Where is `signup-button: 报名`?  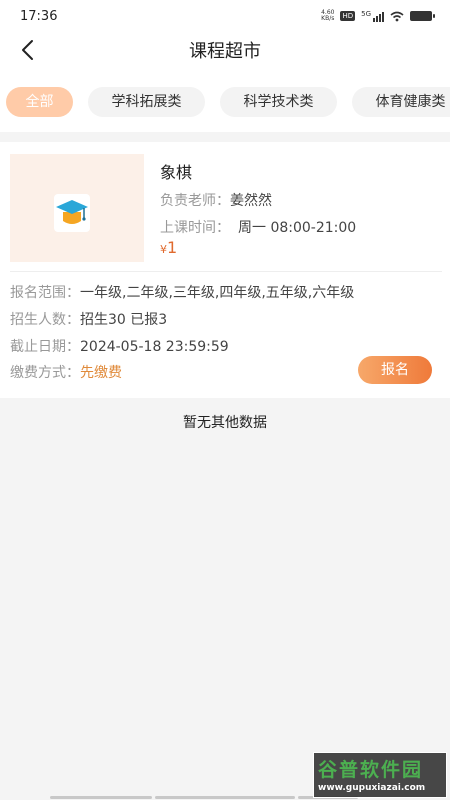 signup-button: 报名 is located at coordinates (395, 370).